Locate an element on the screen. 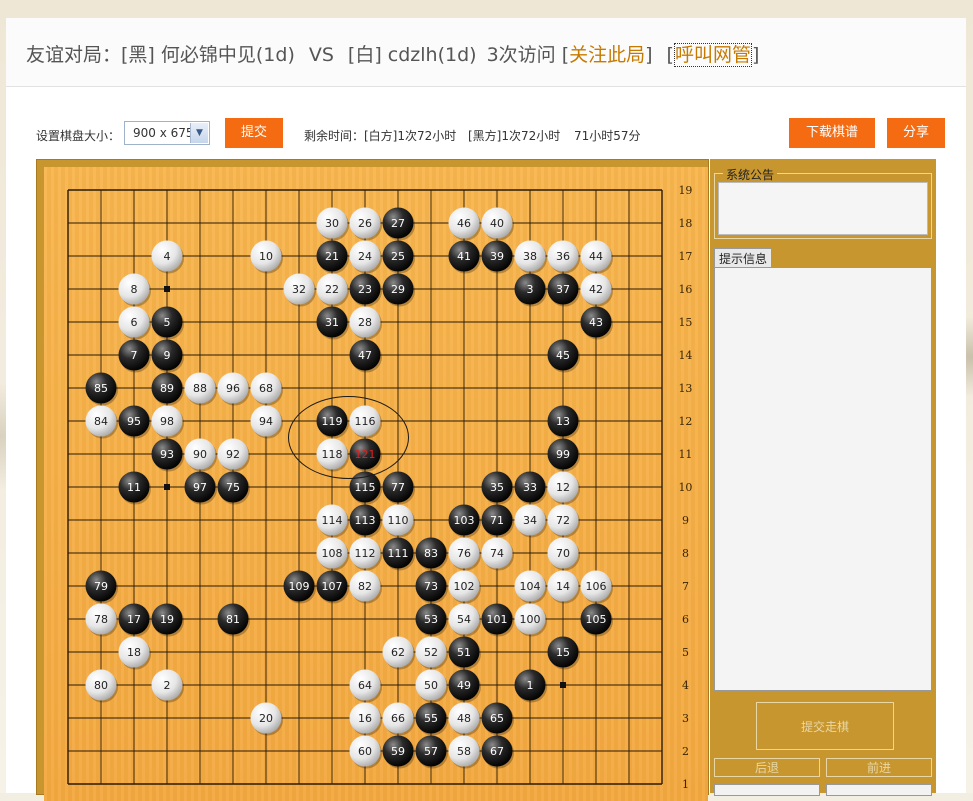 The image size is (973, 801). back-button: 后退 is located at coordinates (767, 767).